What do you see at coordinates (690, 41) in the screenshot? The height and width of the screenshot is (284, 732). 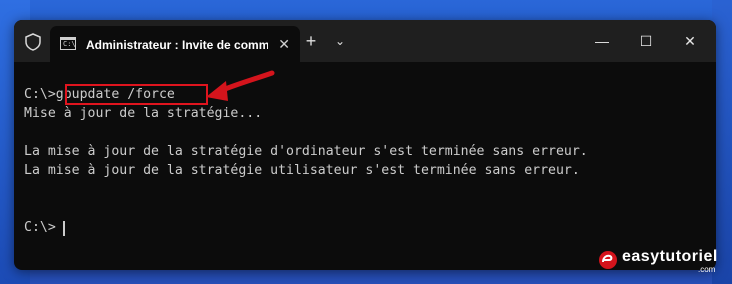 I see `close-button: ✕` at bounding box center [690, 41].